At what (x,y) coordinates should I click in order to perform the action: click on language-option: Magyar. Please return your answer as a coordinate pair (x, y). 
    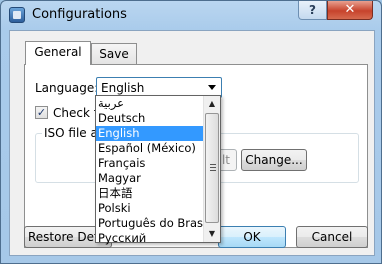
    Looking at the image, I should click on (150, 178).